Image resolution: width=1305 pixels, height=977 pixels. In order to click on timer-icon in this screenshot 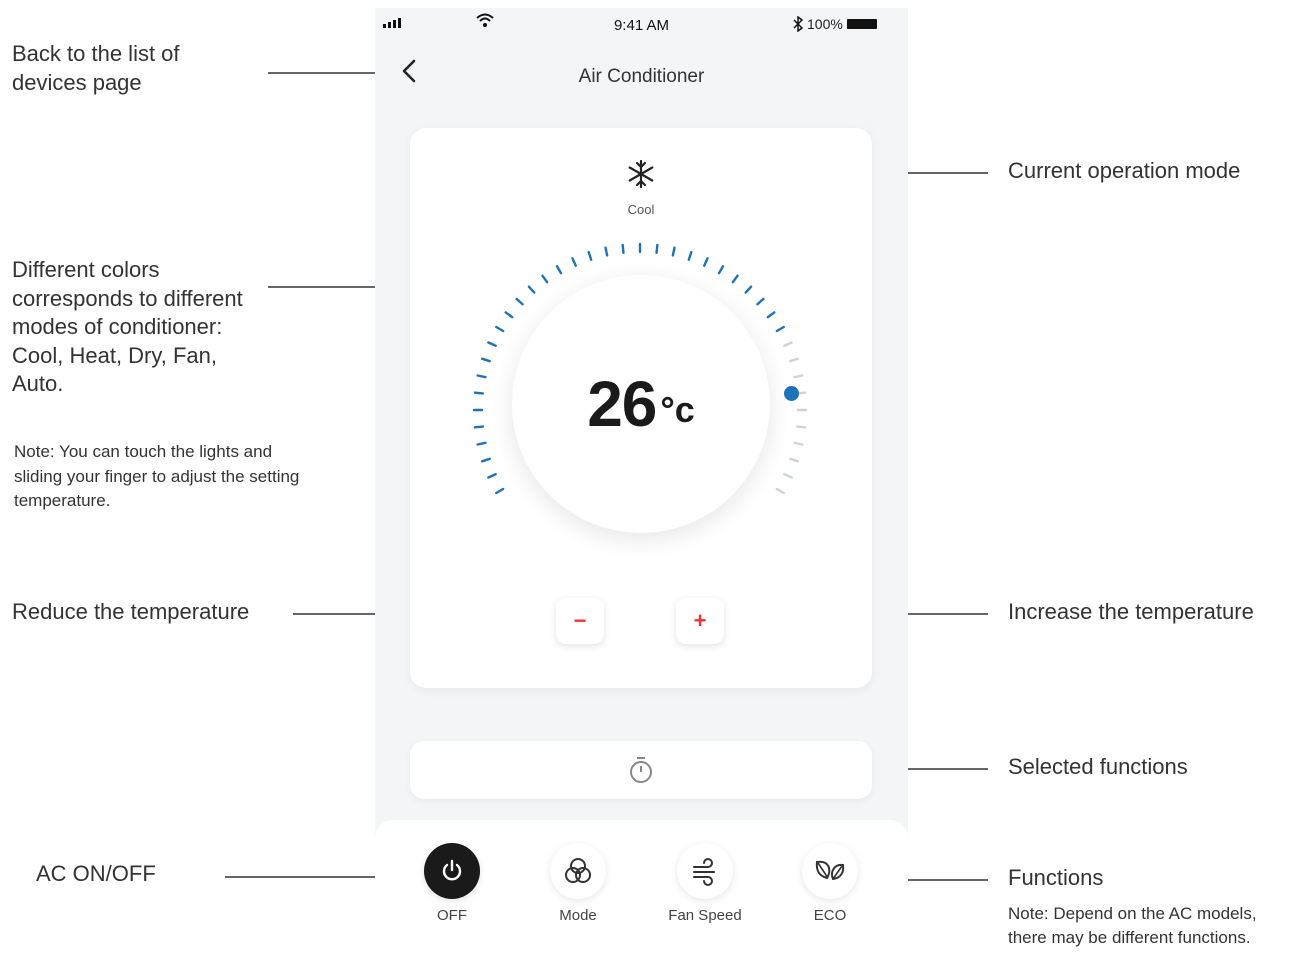, I will do `click(641, 770)`.